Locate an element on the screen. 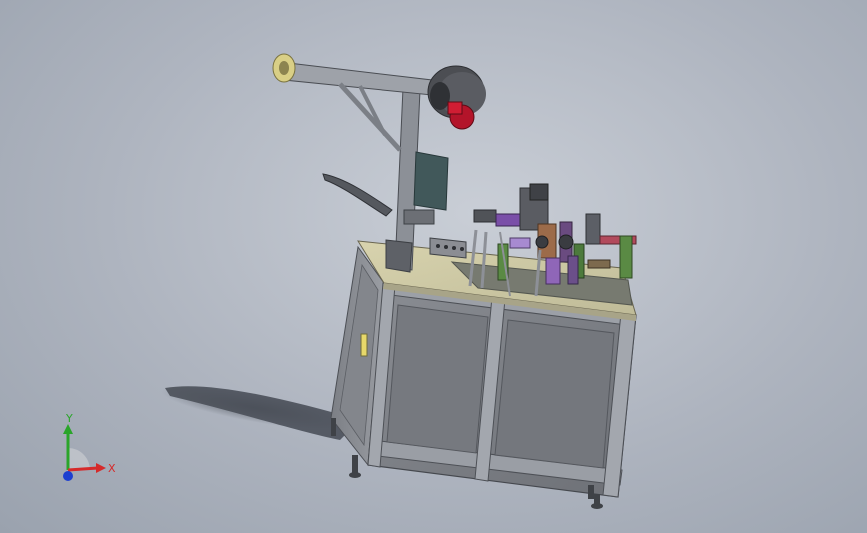  top-arm-brace is located at coordinates (370, 117).